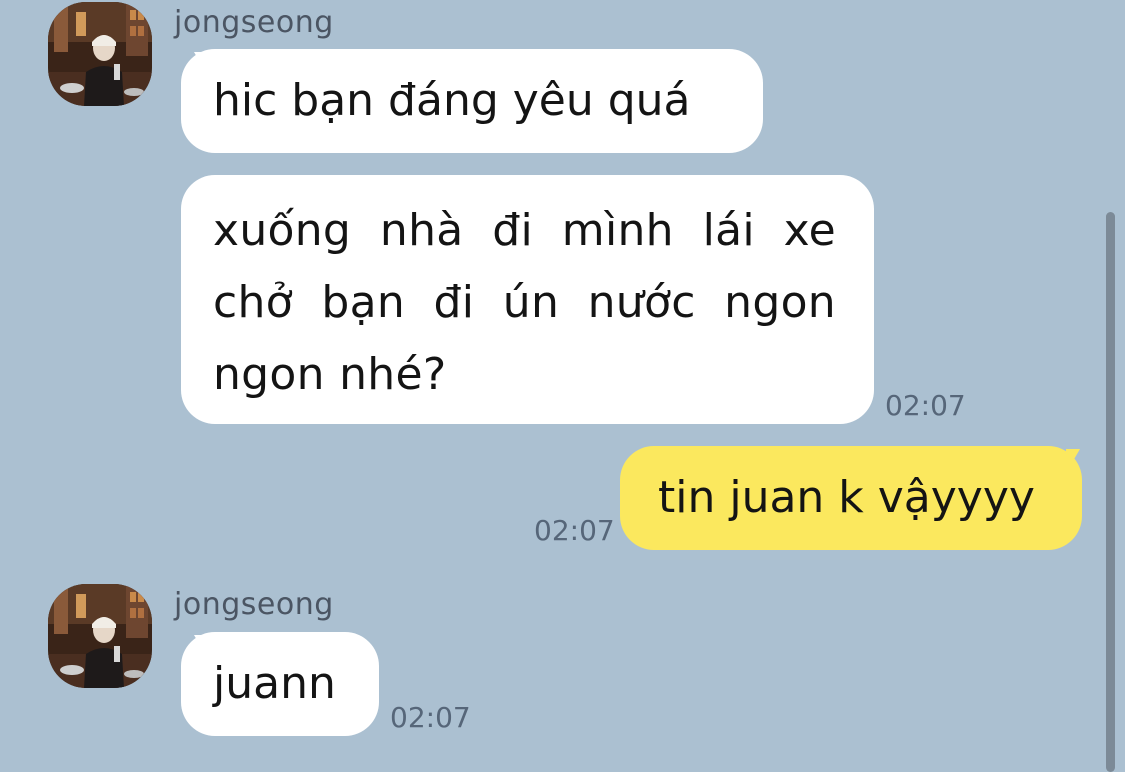 The image size is (1125, 772). I want to click on message-bubble-incoming: hic bạn đáng yêu quá, so click(472, 101).